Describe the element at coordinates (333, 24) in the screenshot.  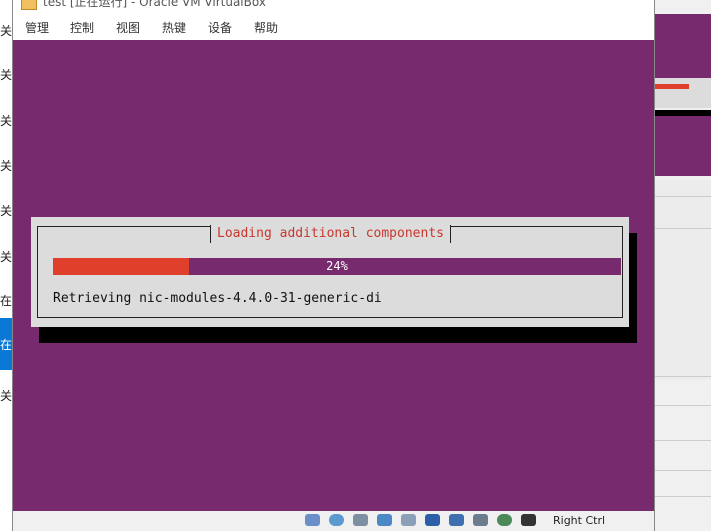
I see `menu-bar: 管理 控制 视图 热键 设备 帮助` at that location.